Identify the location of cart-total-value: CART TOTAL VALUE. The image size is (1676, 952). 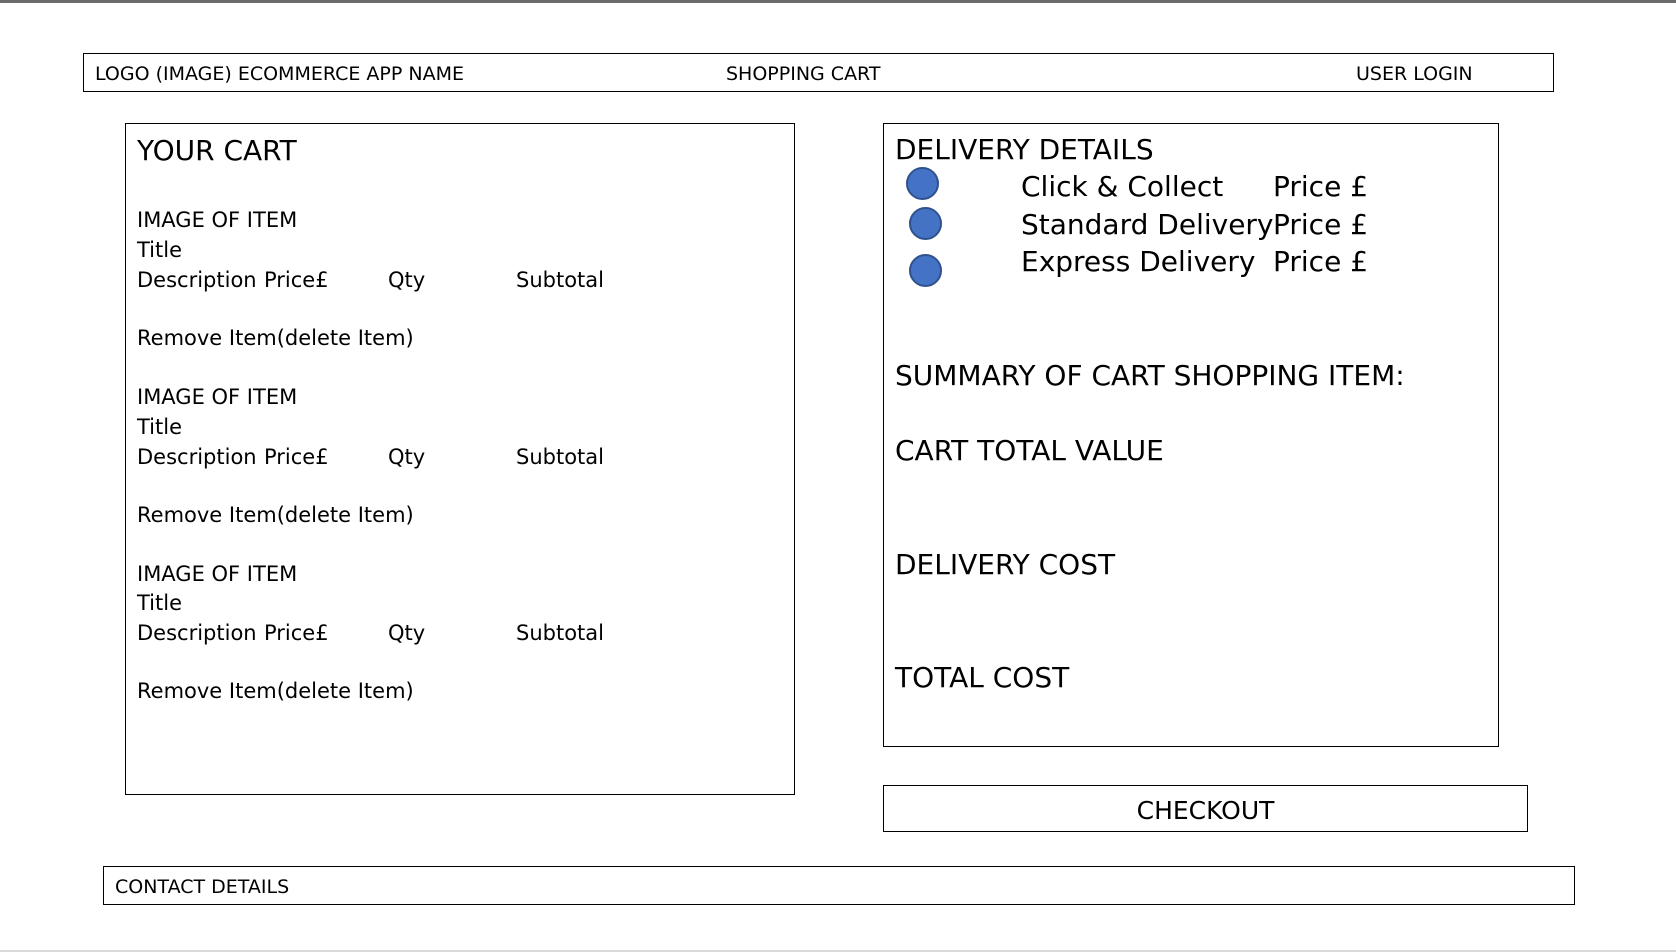
(1029, 450).